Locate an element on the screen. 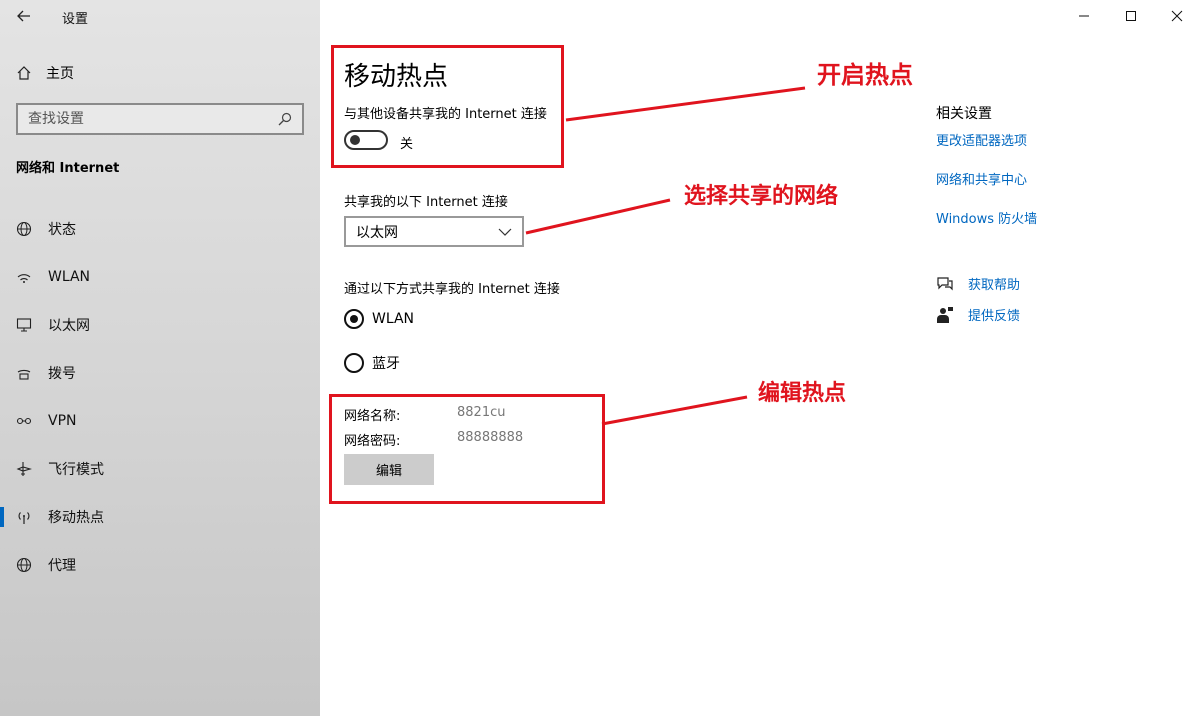 The width and height of the screenshot is (1200, 716). search-box is located at coordinates (160, 119).